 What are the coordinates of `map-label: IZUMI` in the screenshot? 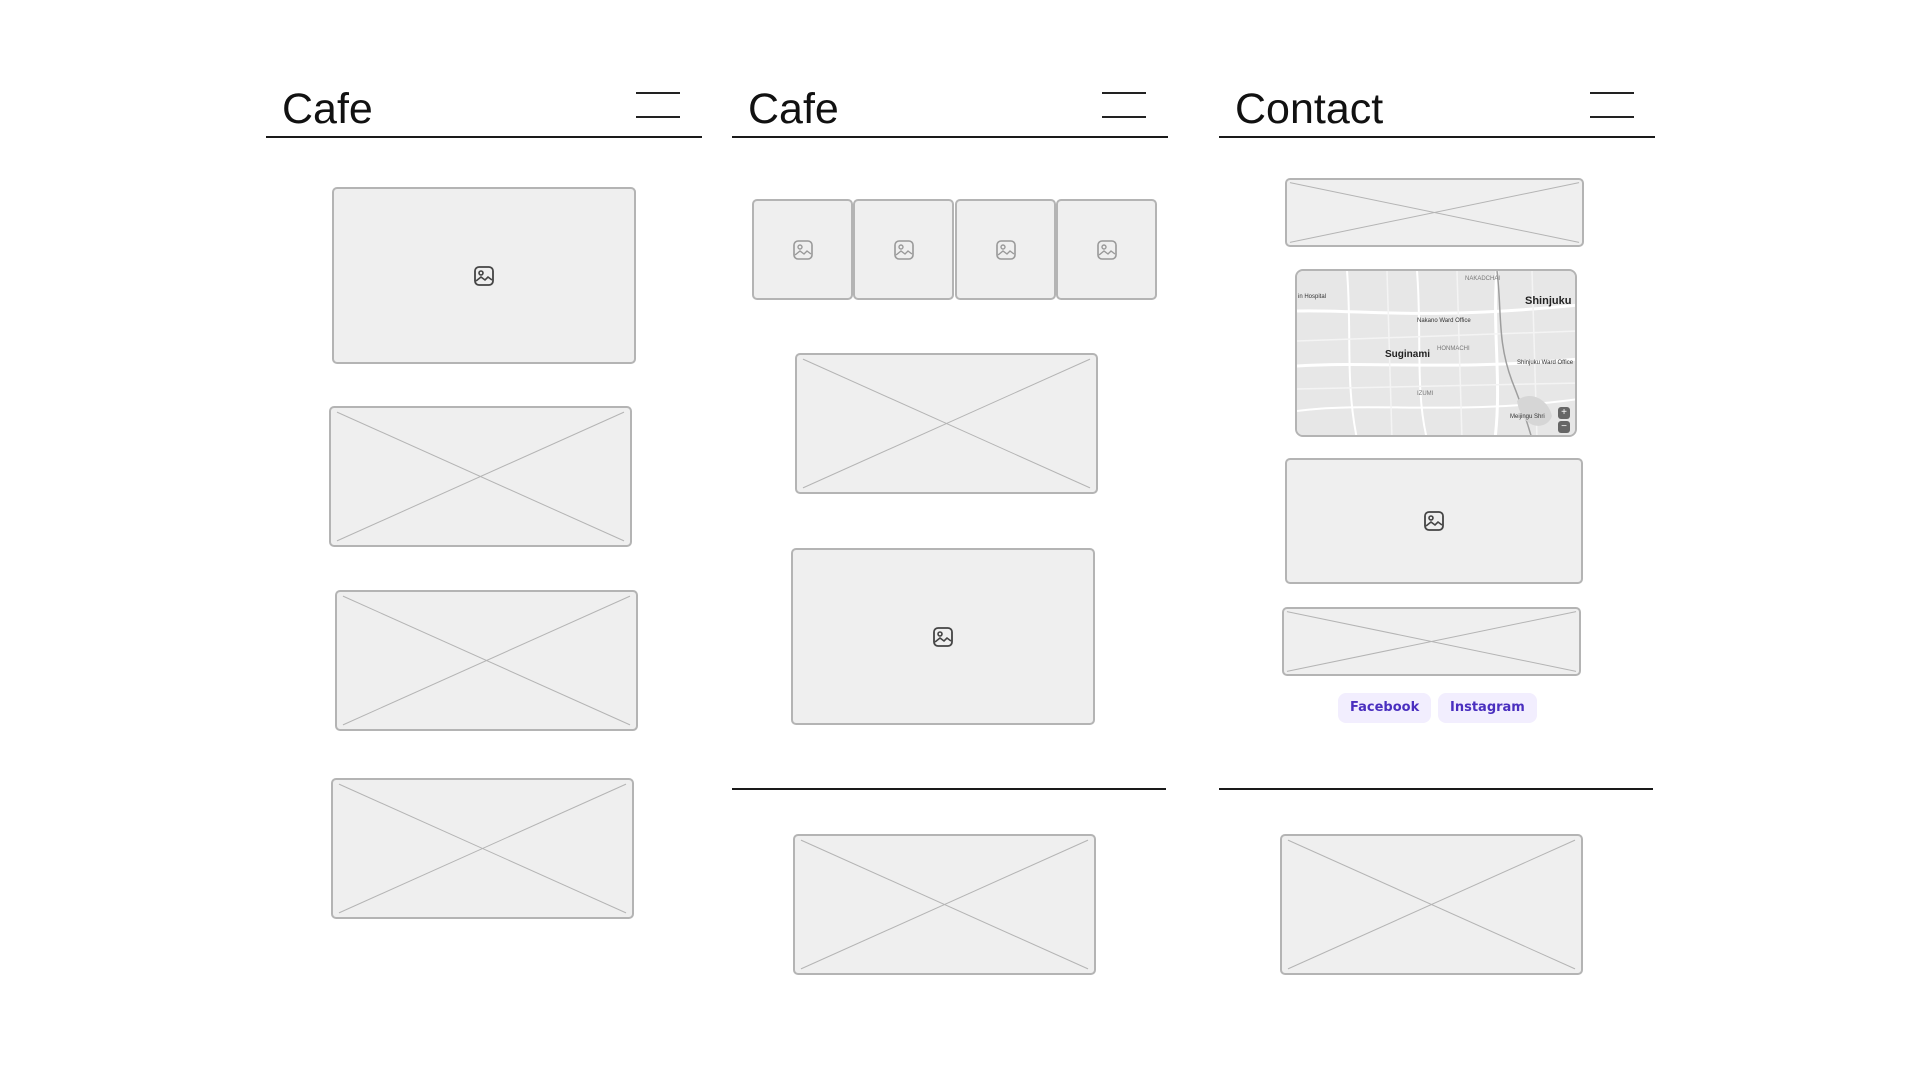 It's located at (1425, 394).